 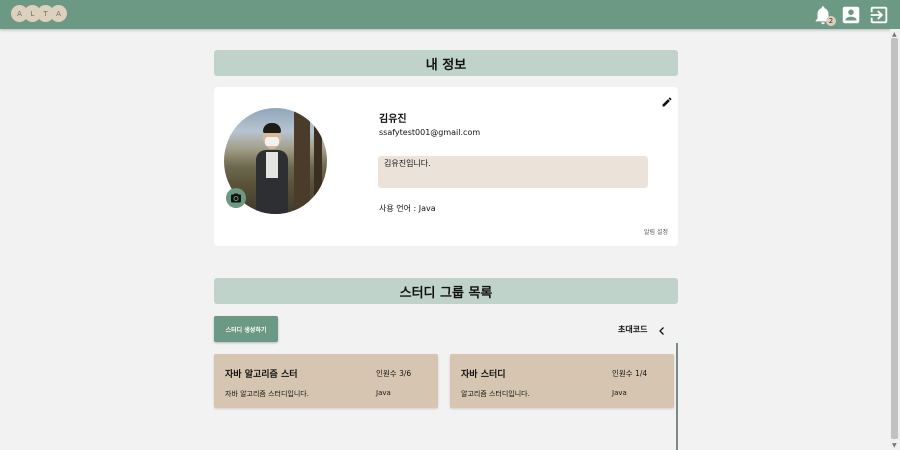 I want to click on scrollbar-thumb, so click(x=894, y=238).